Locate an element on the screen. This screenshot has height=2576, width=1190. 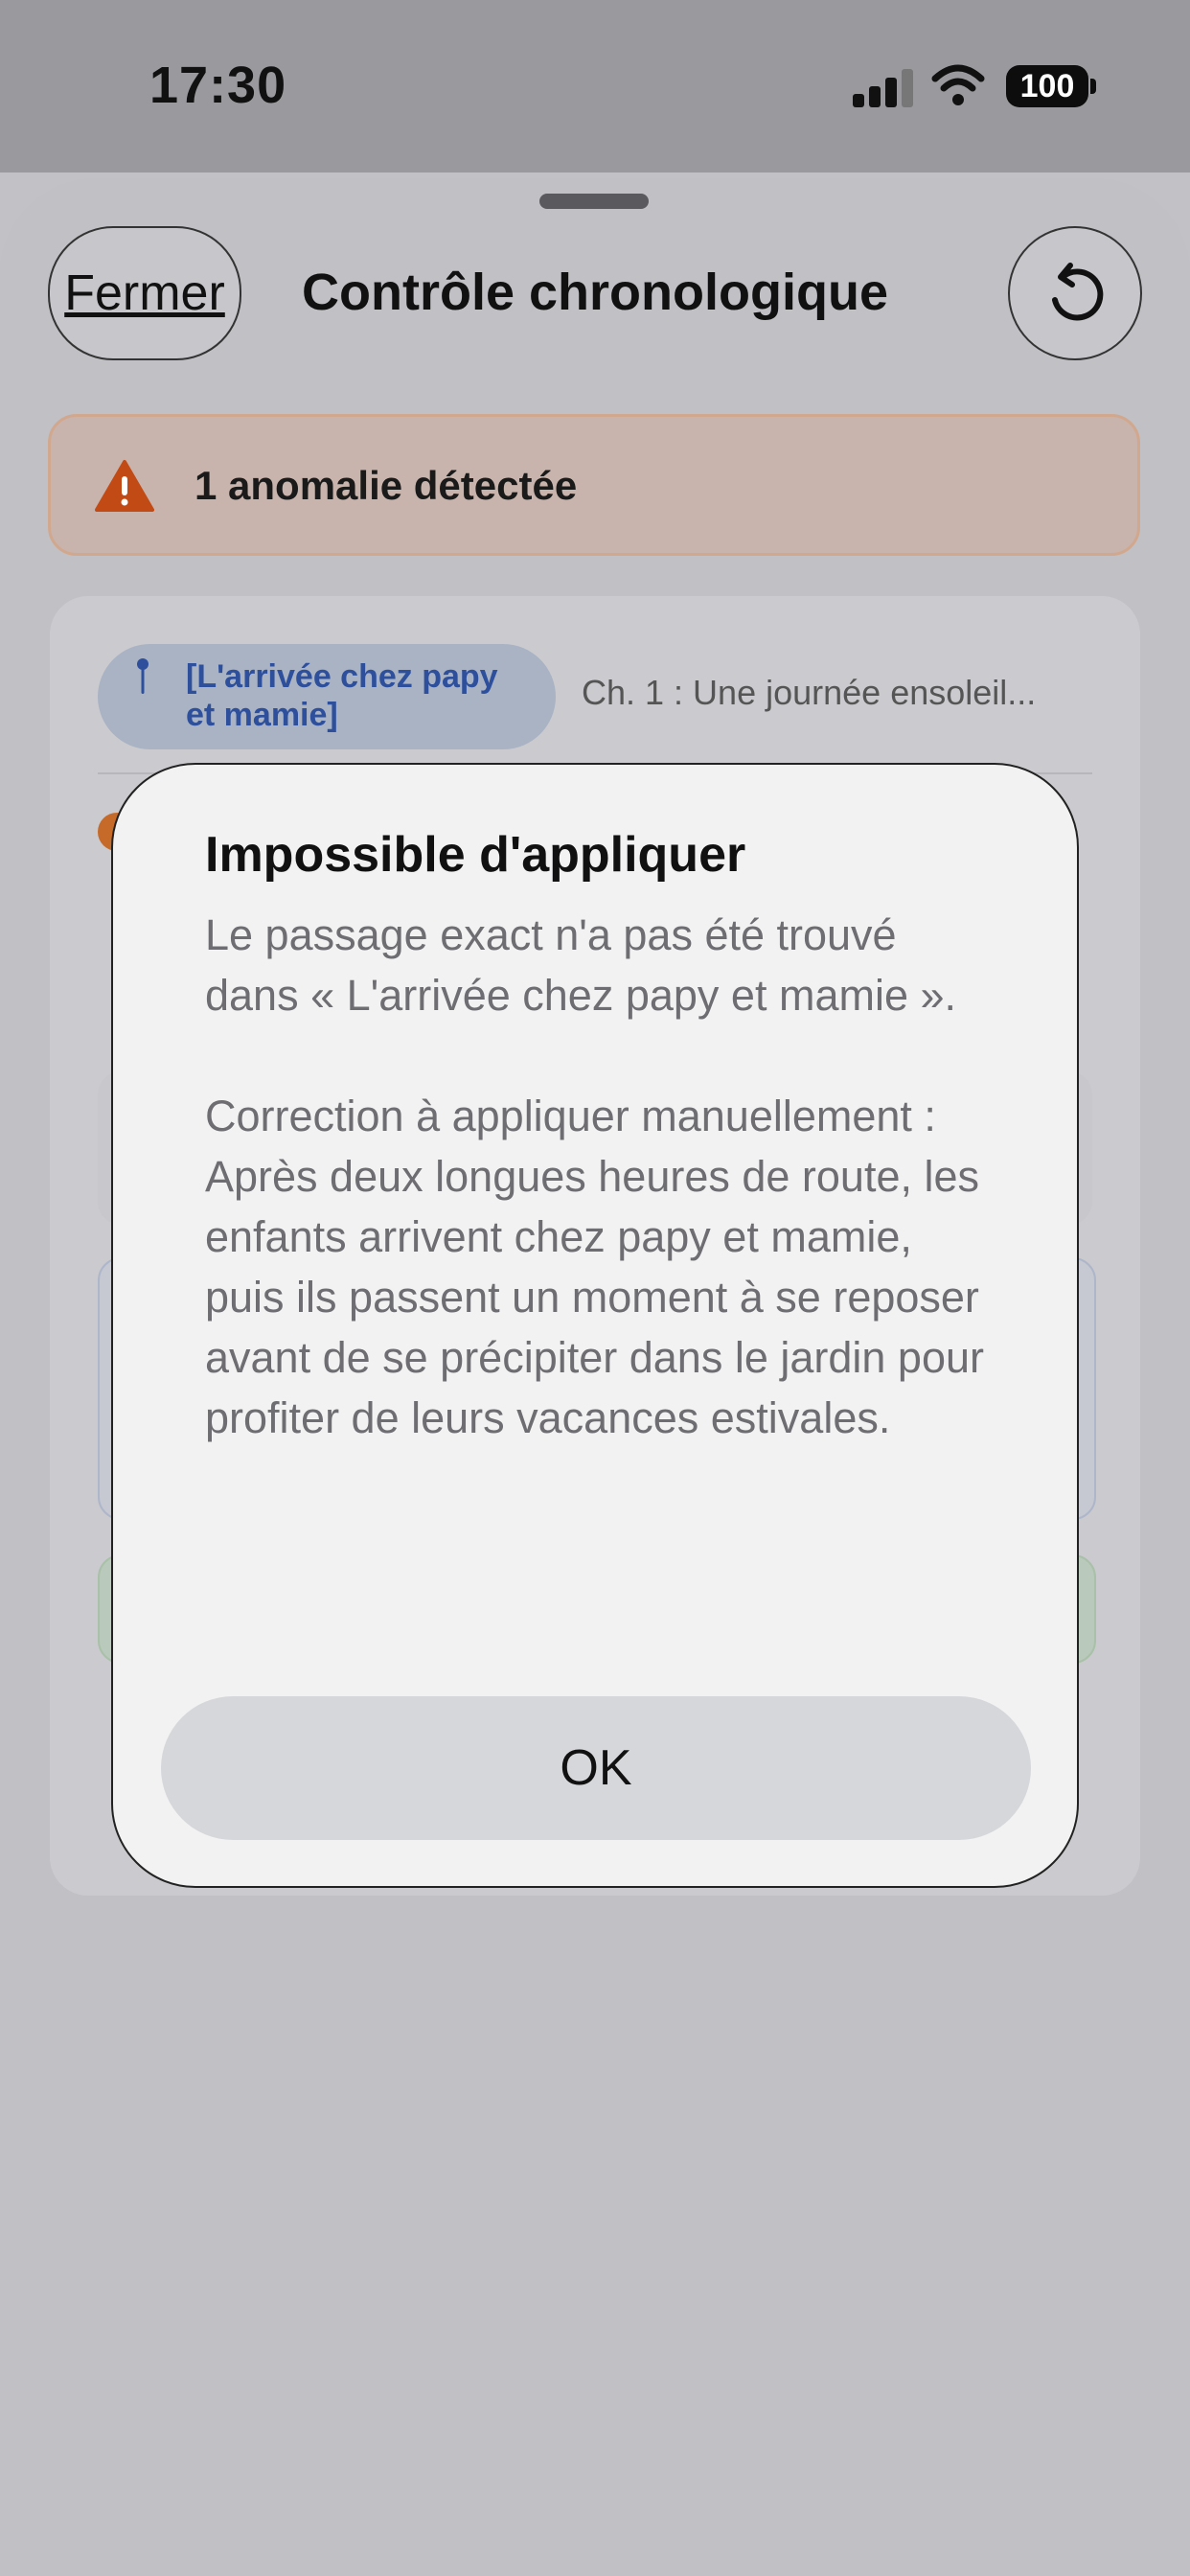
pin-icon is located at coordinates (143, 676).